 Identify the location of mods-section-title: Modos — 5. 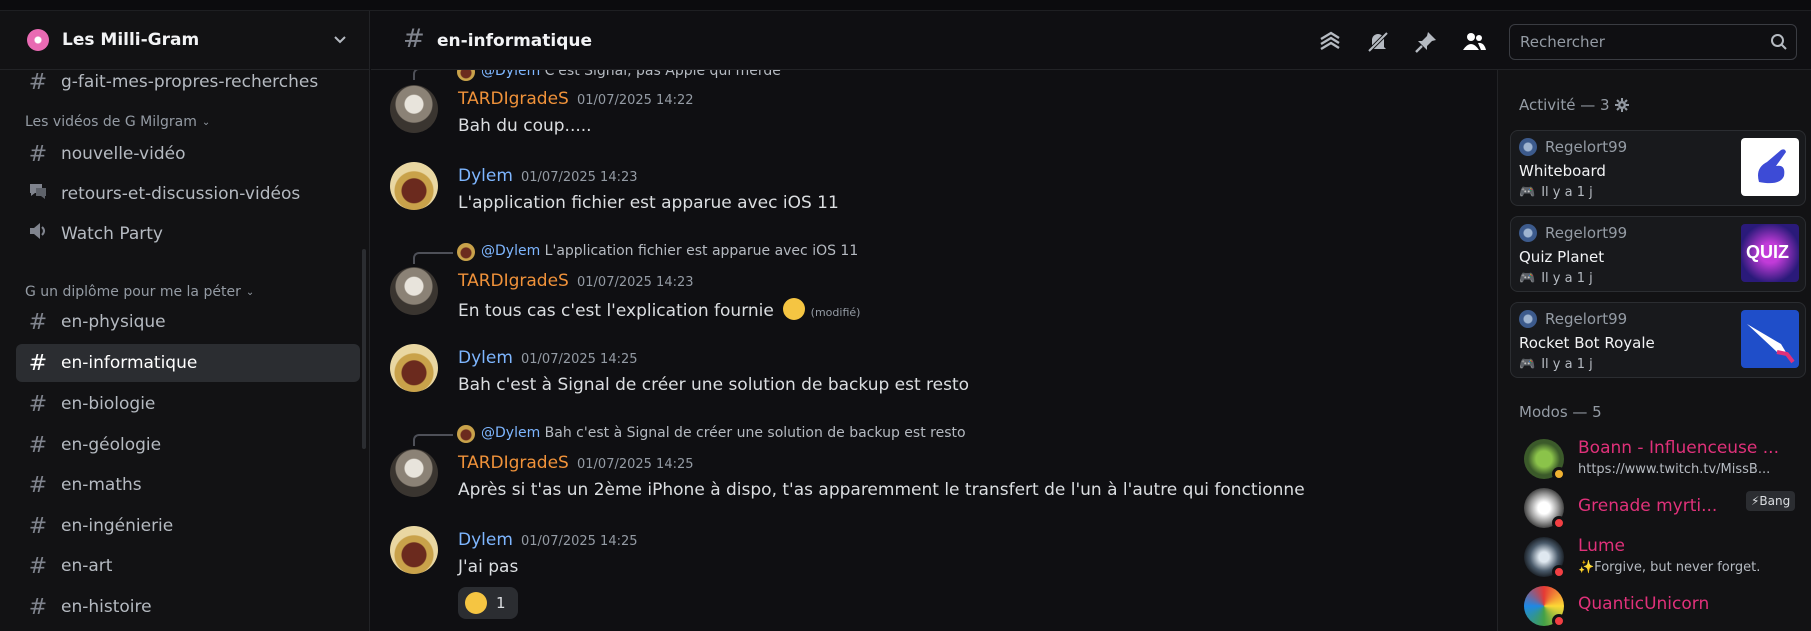
(1560, 412).